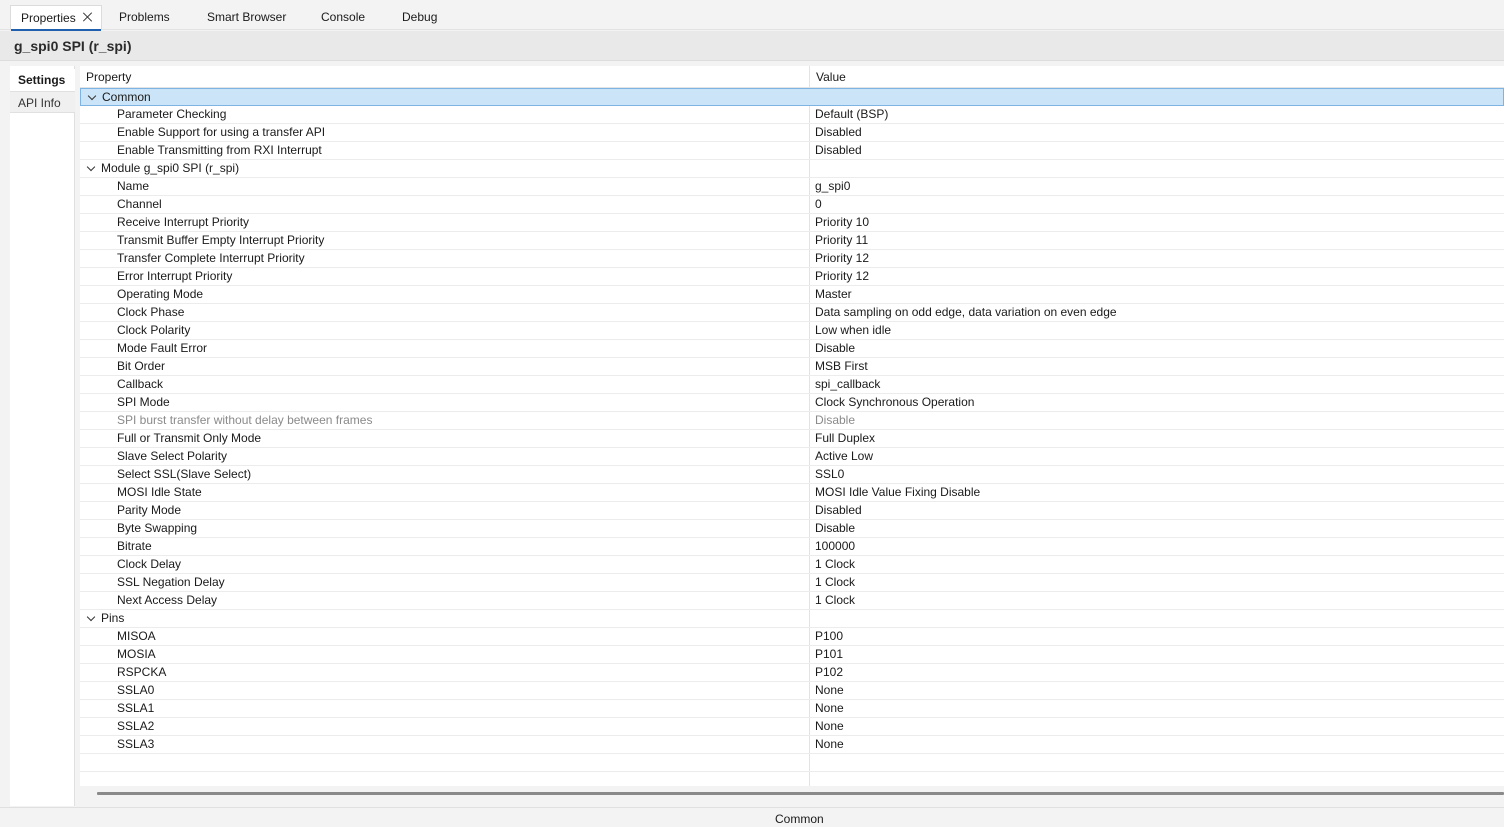  What do you see at coordinates (829, 474) in the screenshot?
I see `property-value: SSL0` at bounding box center [829, 474].